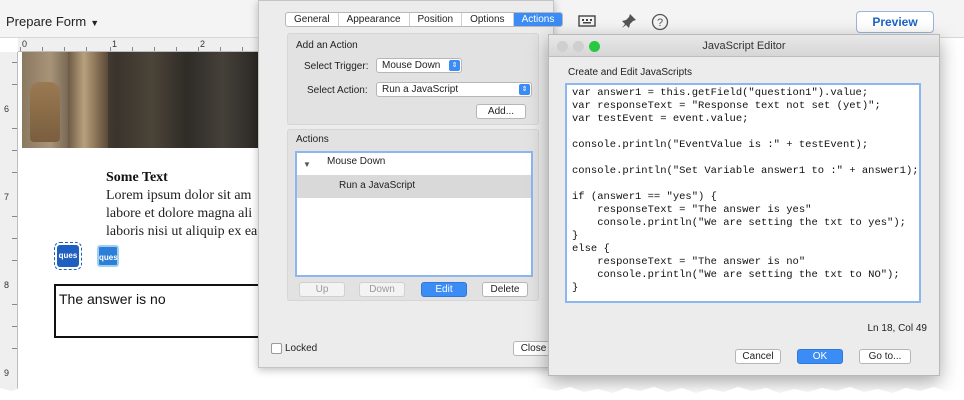  What do you see at coordinates (538, 19) in the screenshot?
I see `tab-actions: Actions` at bounding box center [538, 19].